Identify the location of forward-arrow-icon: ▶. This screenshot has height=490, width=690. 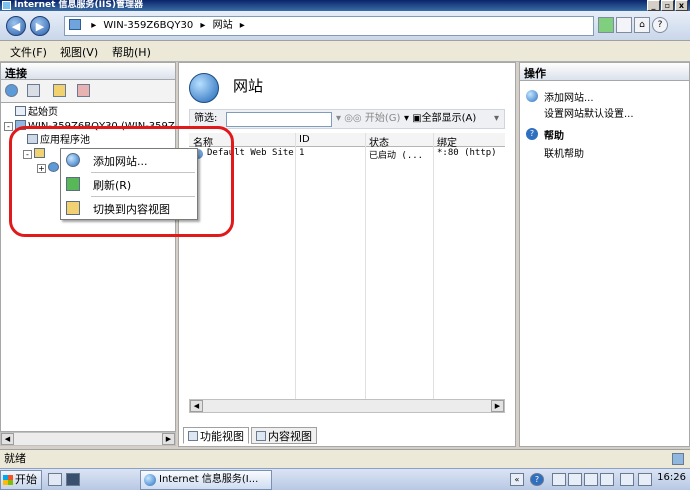
(40, 26).